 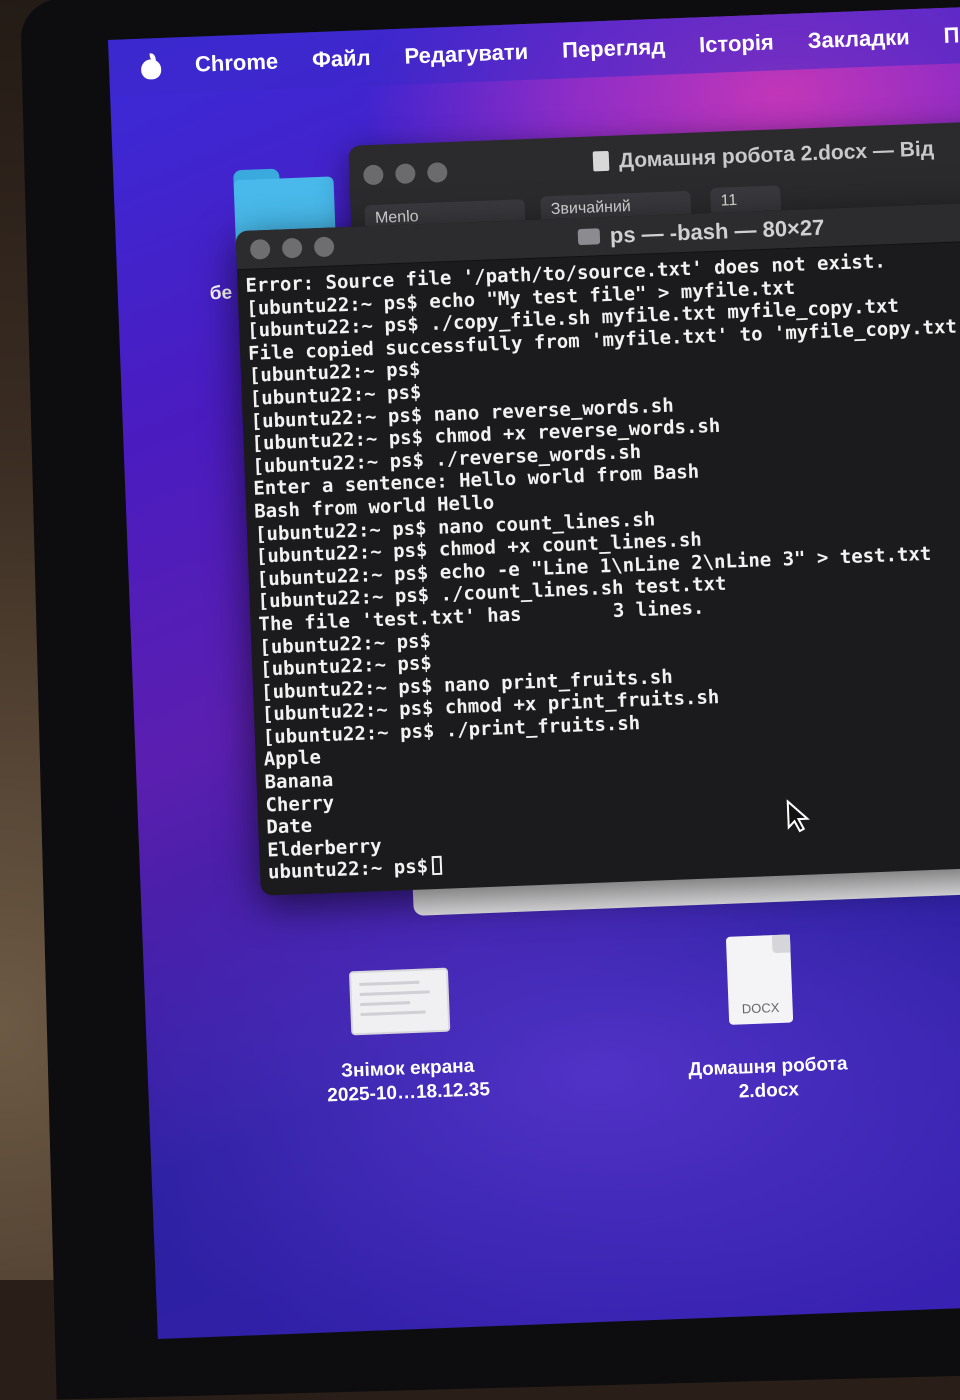 What do you see at coordinates (769, 1079) in the screenshot?
I see `docx-file-label: Домашня робота 2.docx` at bounding box center [769, 1079].